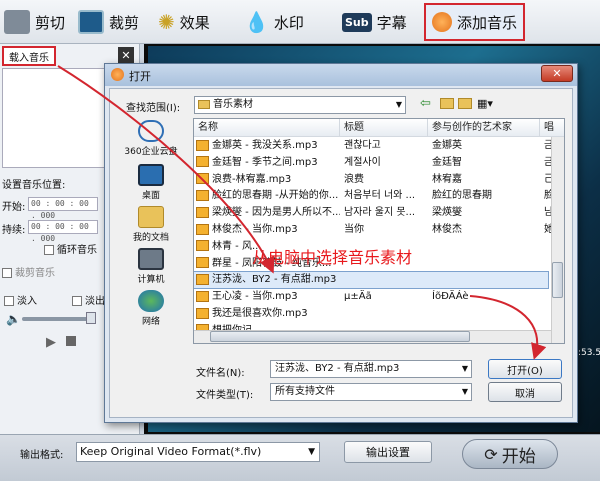  Describe the element at coordinates (374, 286) in the screenshot. I see `highlight-selected-file` at that location.